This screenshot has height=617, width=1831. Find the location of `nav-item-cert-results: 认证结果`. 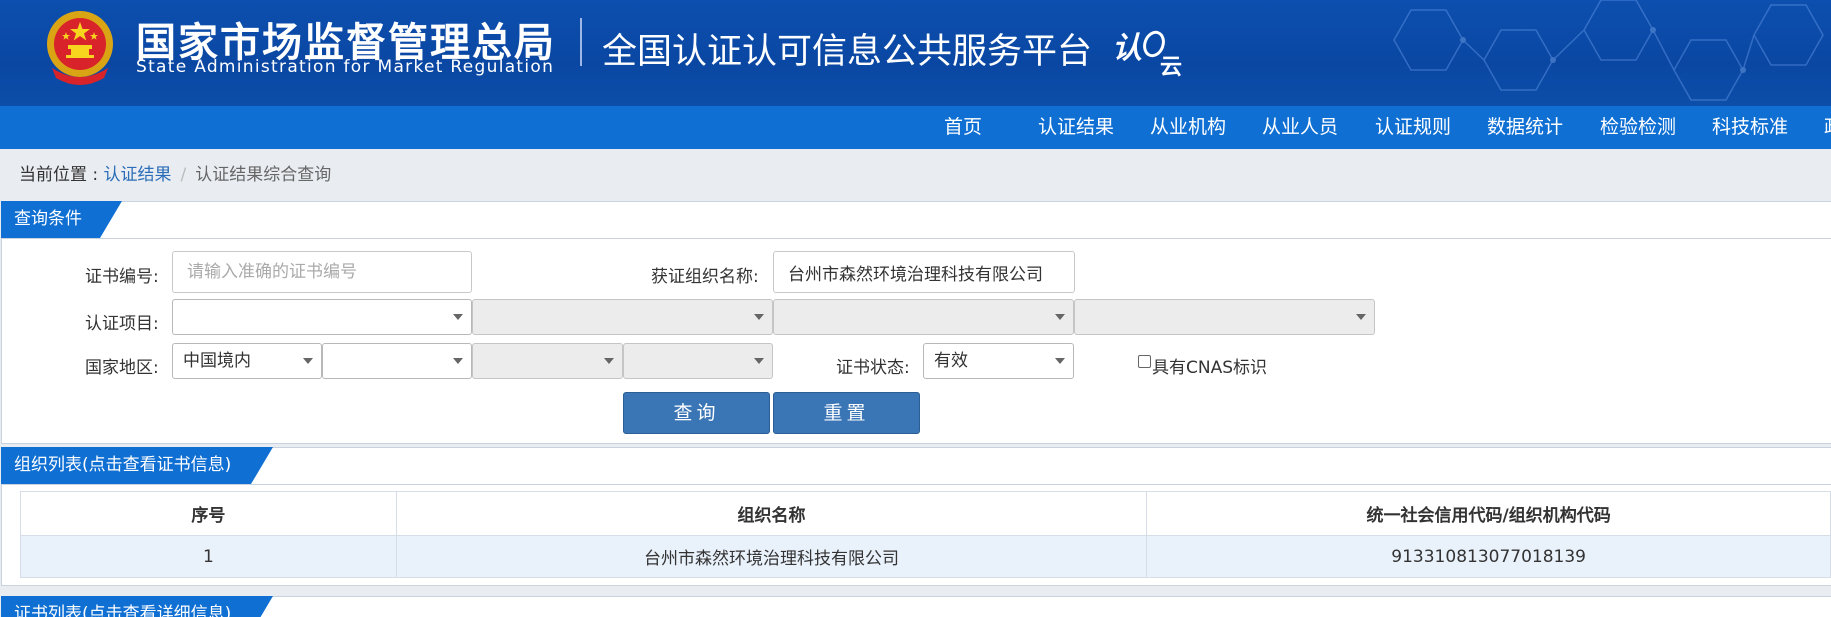

nav-item-cert-results: 认证结果 is located at coordinates (1076, 127).